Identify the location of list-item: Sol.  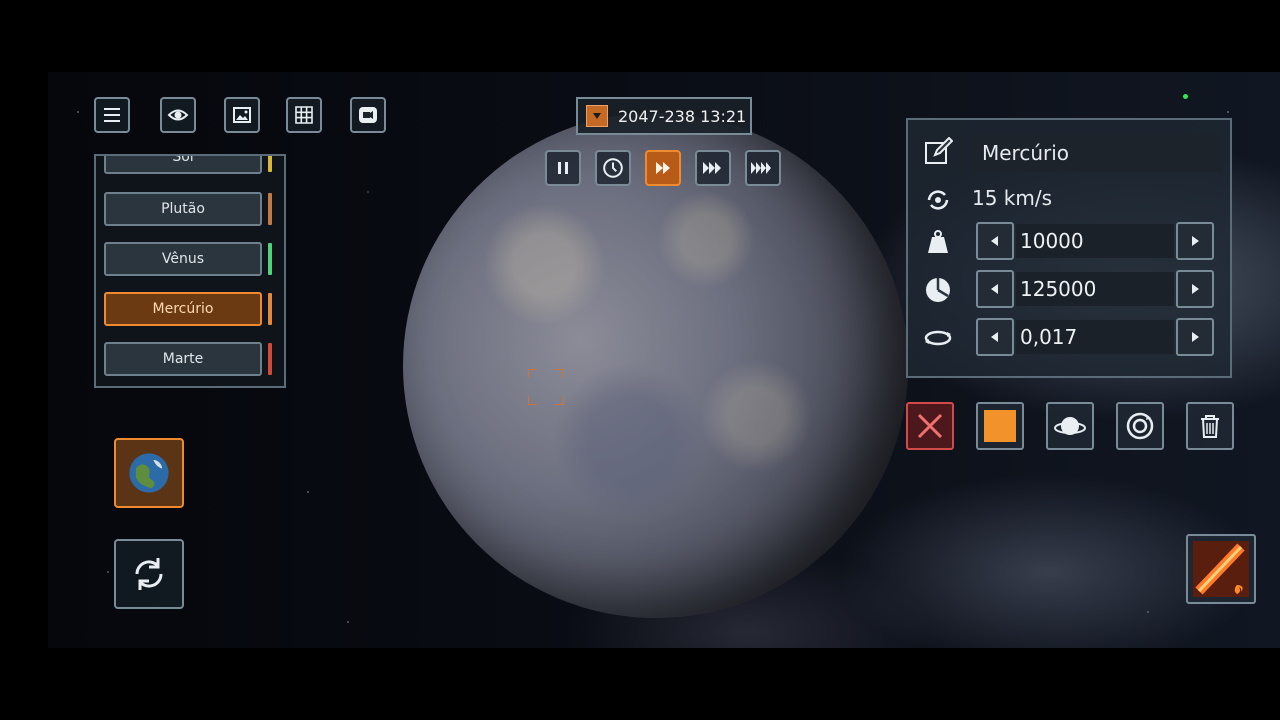
(183, 165).